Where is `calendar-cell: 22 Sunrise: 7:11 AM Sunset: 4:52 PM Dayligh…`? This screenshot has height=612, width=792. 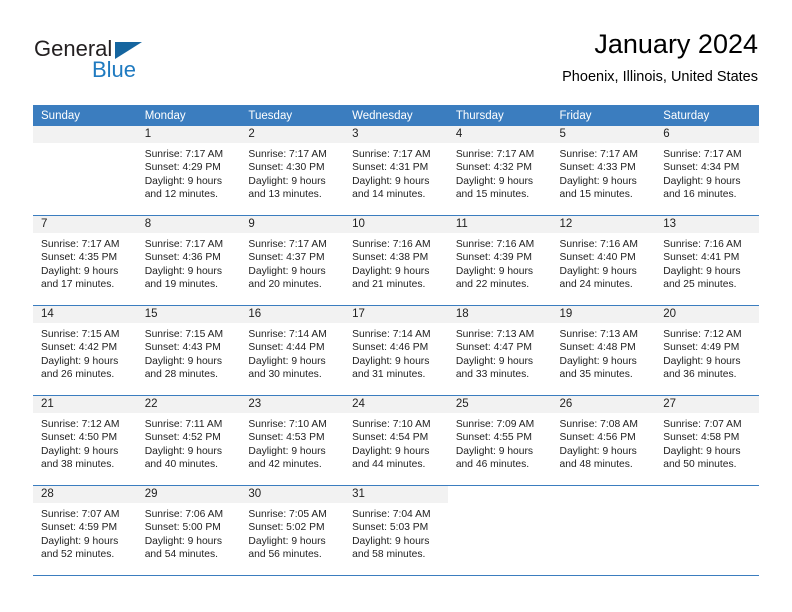
calendar-cell: 22 Sunrise: 7:11 AM Sunset: 4:52 PM Dayligh… is located at coordinates (188, 441).